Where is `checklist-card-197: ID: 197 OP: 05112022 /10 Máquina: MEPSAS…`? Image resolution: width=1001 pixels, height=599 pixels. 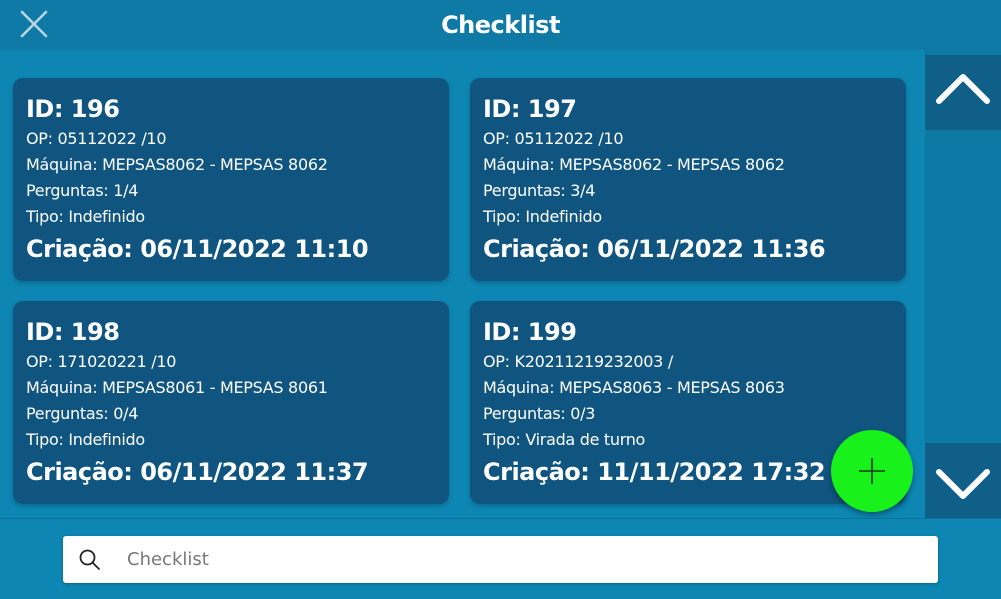
checklist-card-197: ID: 197 OP: 05112022 /10 Máquina: MEPSAS… is located at coordinates (688, 179).